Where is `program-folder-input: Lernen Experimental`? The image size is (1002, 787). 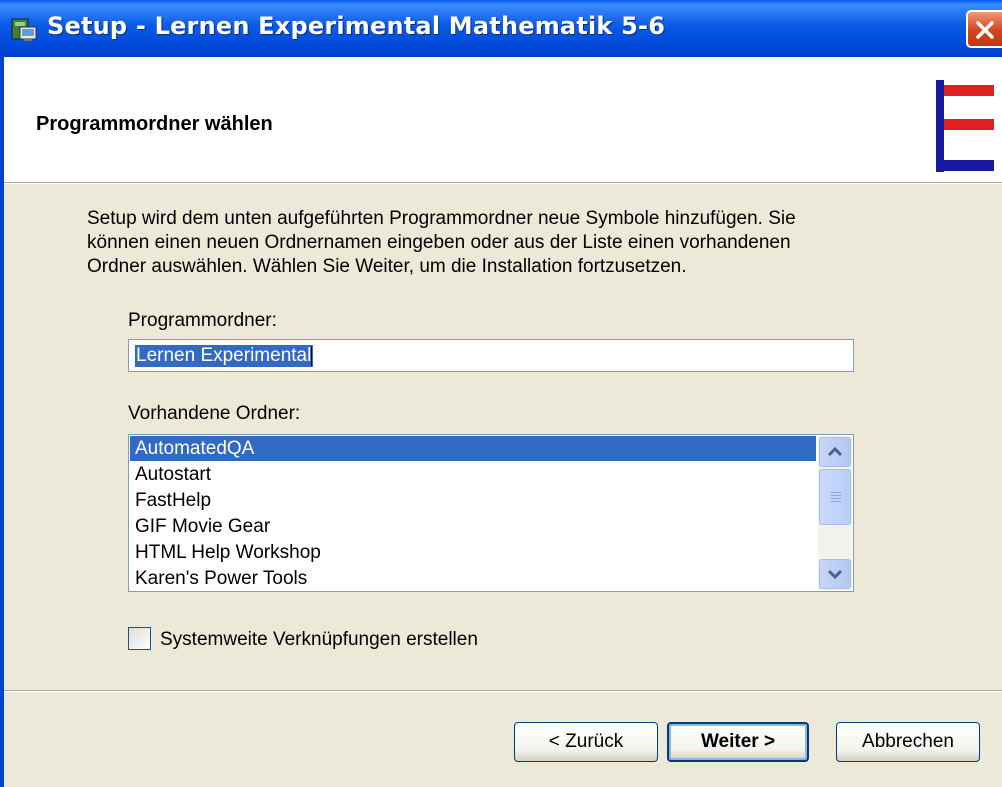 program-folder-input: Lernen Experimental is located at coordinates (491, 355).